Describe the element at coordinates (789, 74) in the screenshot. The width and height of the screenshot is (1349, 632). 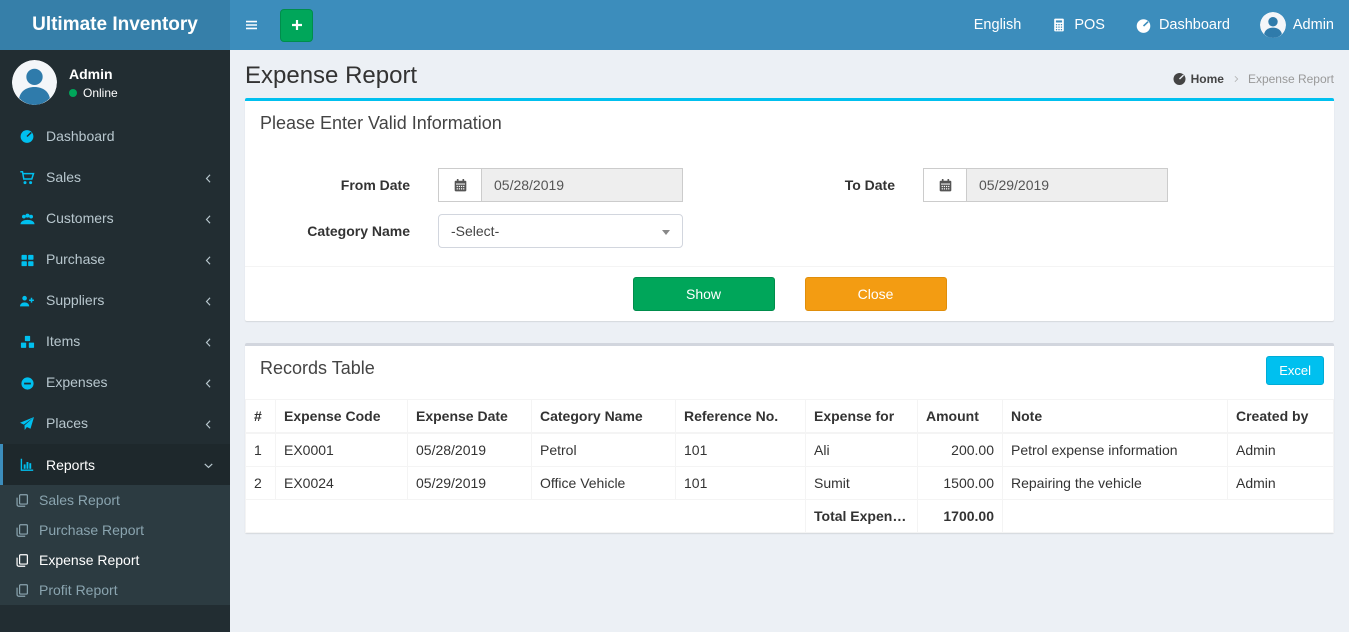
I see `content-header: Expense Report Home Expense Report` at that location.